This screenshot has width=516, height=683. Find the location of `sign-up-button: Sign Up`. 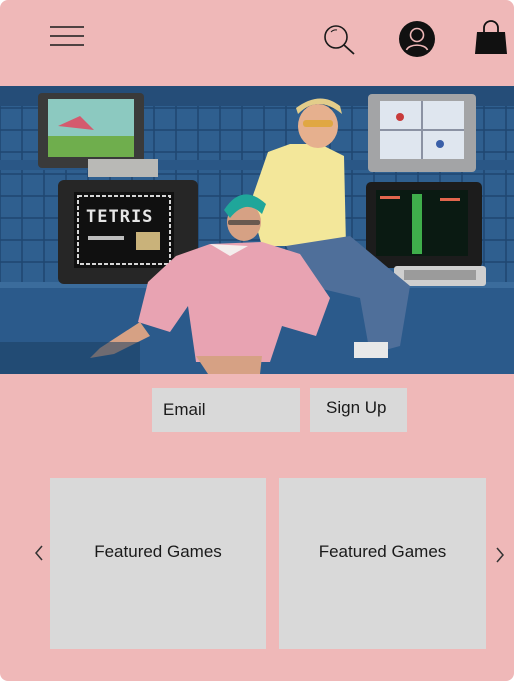

sign-up-button: Sign Up is located at coordinates (358, 410).